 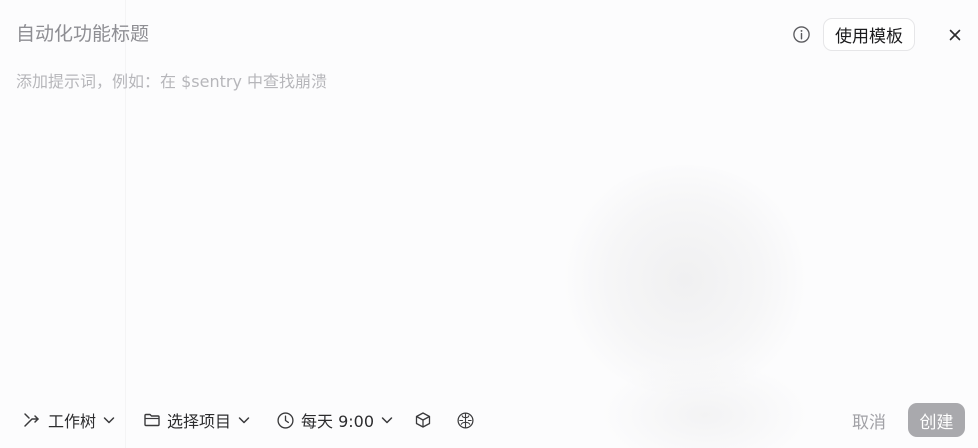 What do you see at coordinates (801, 34) in the screenshot?
I see `info-circle-icon` at bounding box center [801, 34].